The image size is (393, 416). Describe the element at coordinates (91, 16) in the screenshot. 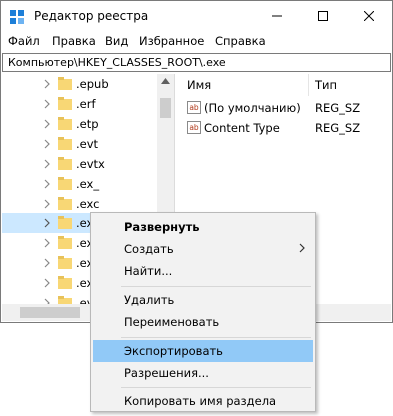

I see `window-title: Редактор реестра` at that location.